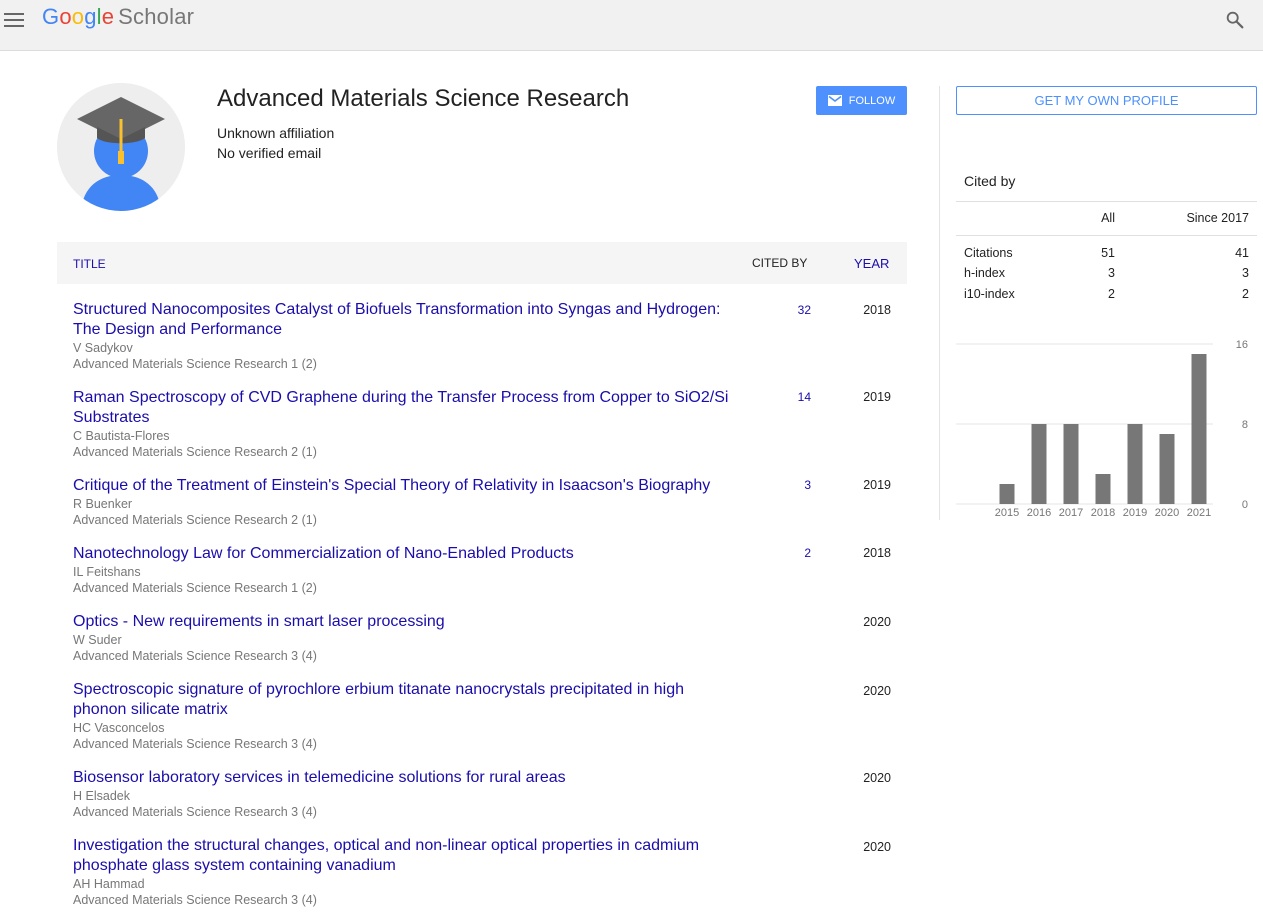 The width and height of the screenshot is (1263, 915). Describe the element at coordinates (103, 504) in the screenshot. I see `article-authors: R Buenker` at that location.